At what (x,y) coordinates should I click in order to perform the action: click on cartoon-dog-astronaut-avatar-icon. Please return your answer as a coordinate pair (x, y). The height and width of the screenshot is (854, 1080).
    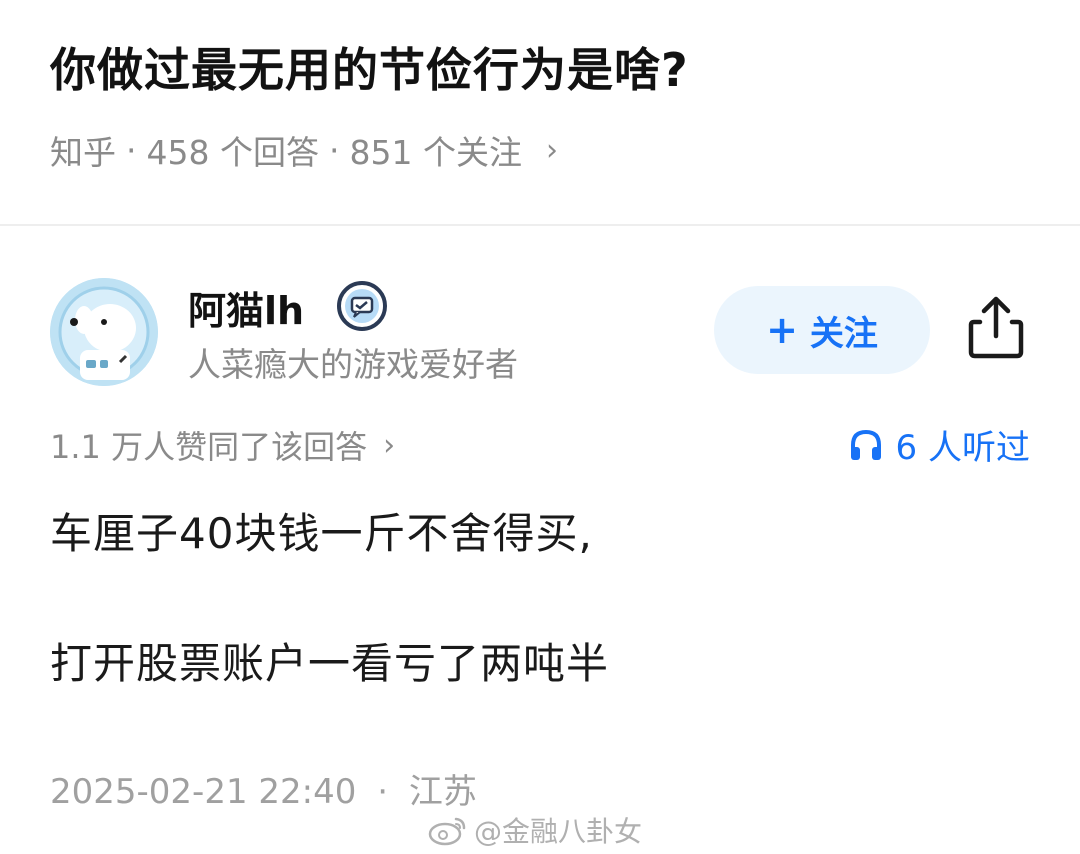
    Looking at the image, I should click on (104, 332).